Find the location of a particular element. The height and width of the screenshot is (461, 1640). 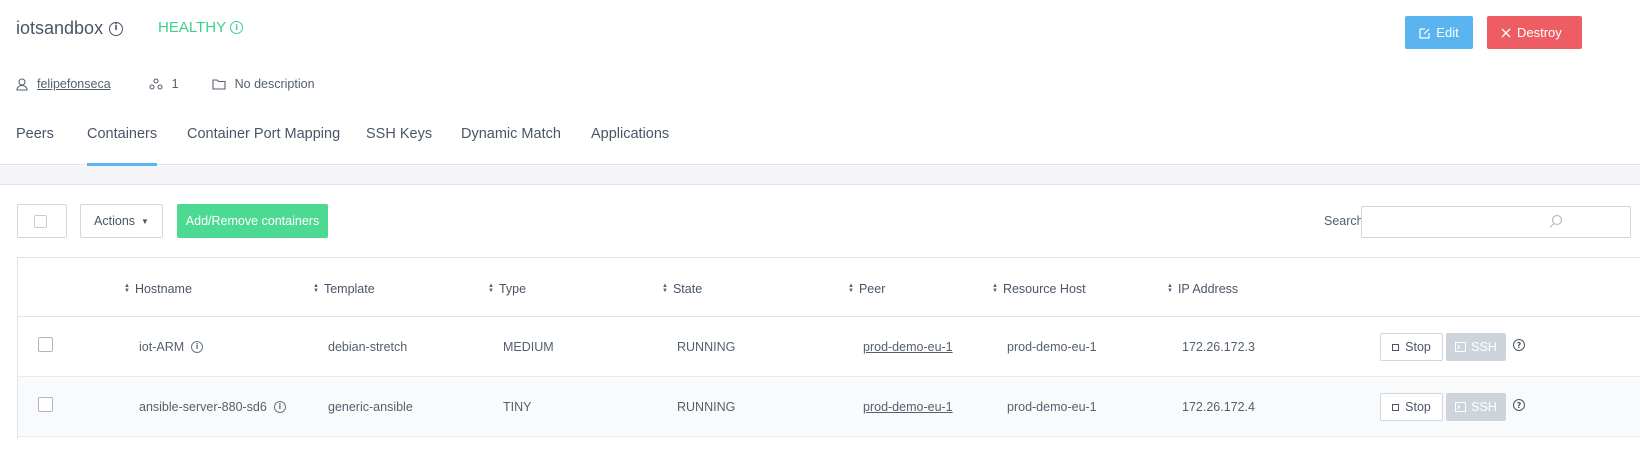

type-cell: MEDIUM is located at coordinates (528, 347).